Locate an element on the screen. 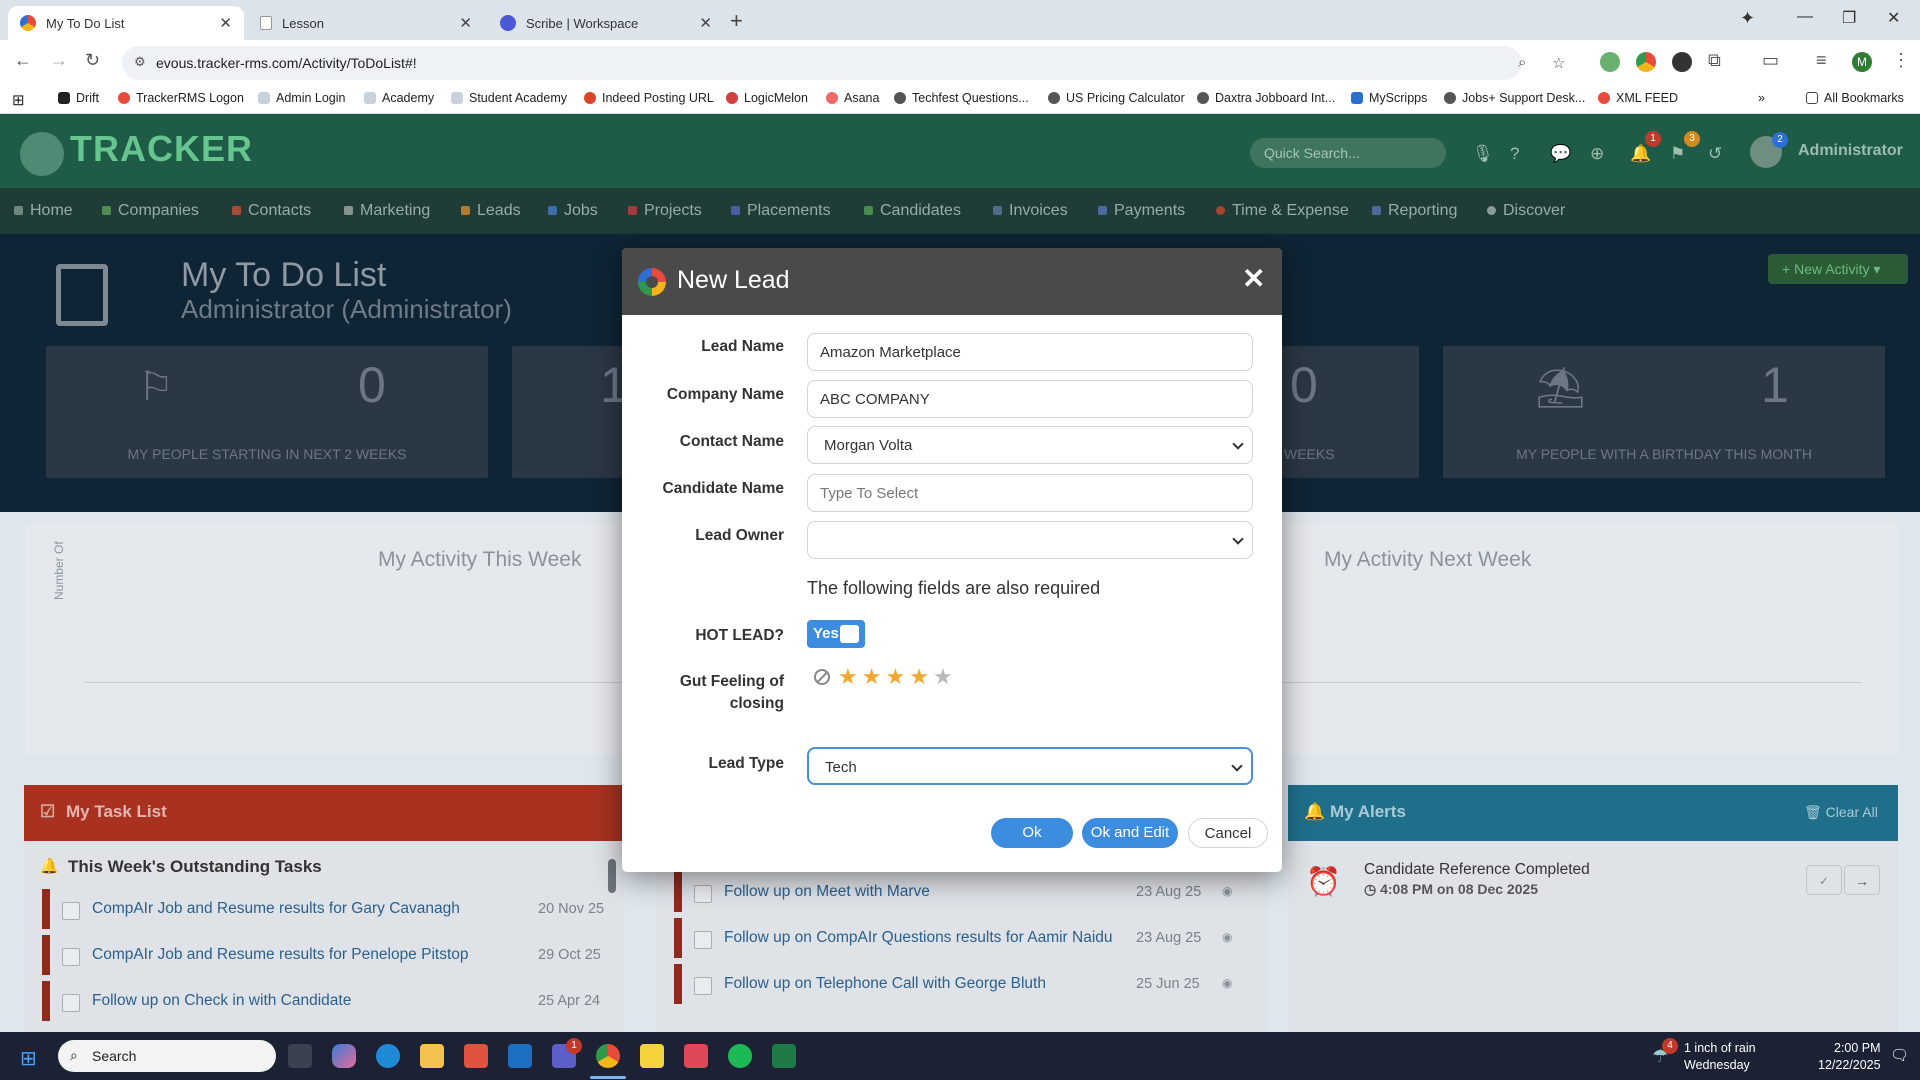  tab-my-to-do-list: My To Do List ✕ is located at coordinates (126, 23).